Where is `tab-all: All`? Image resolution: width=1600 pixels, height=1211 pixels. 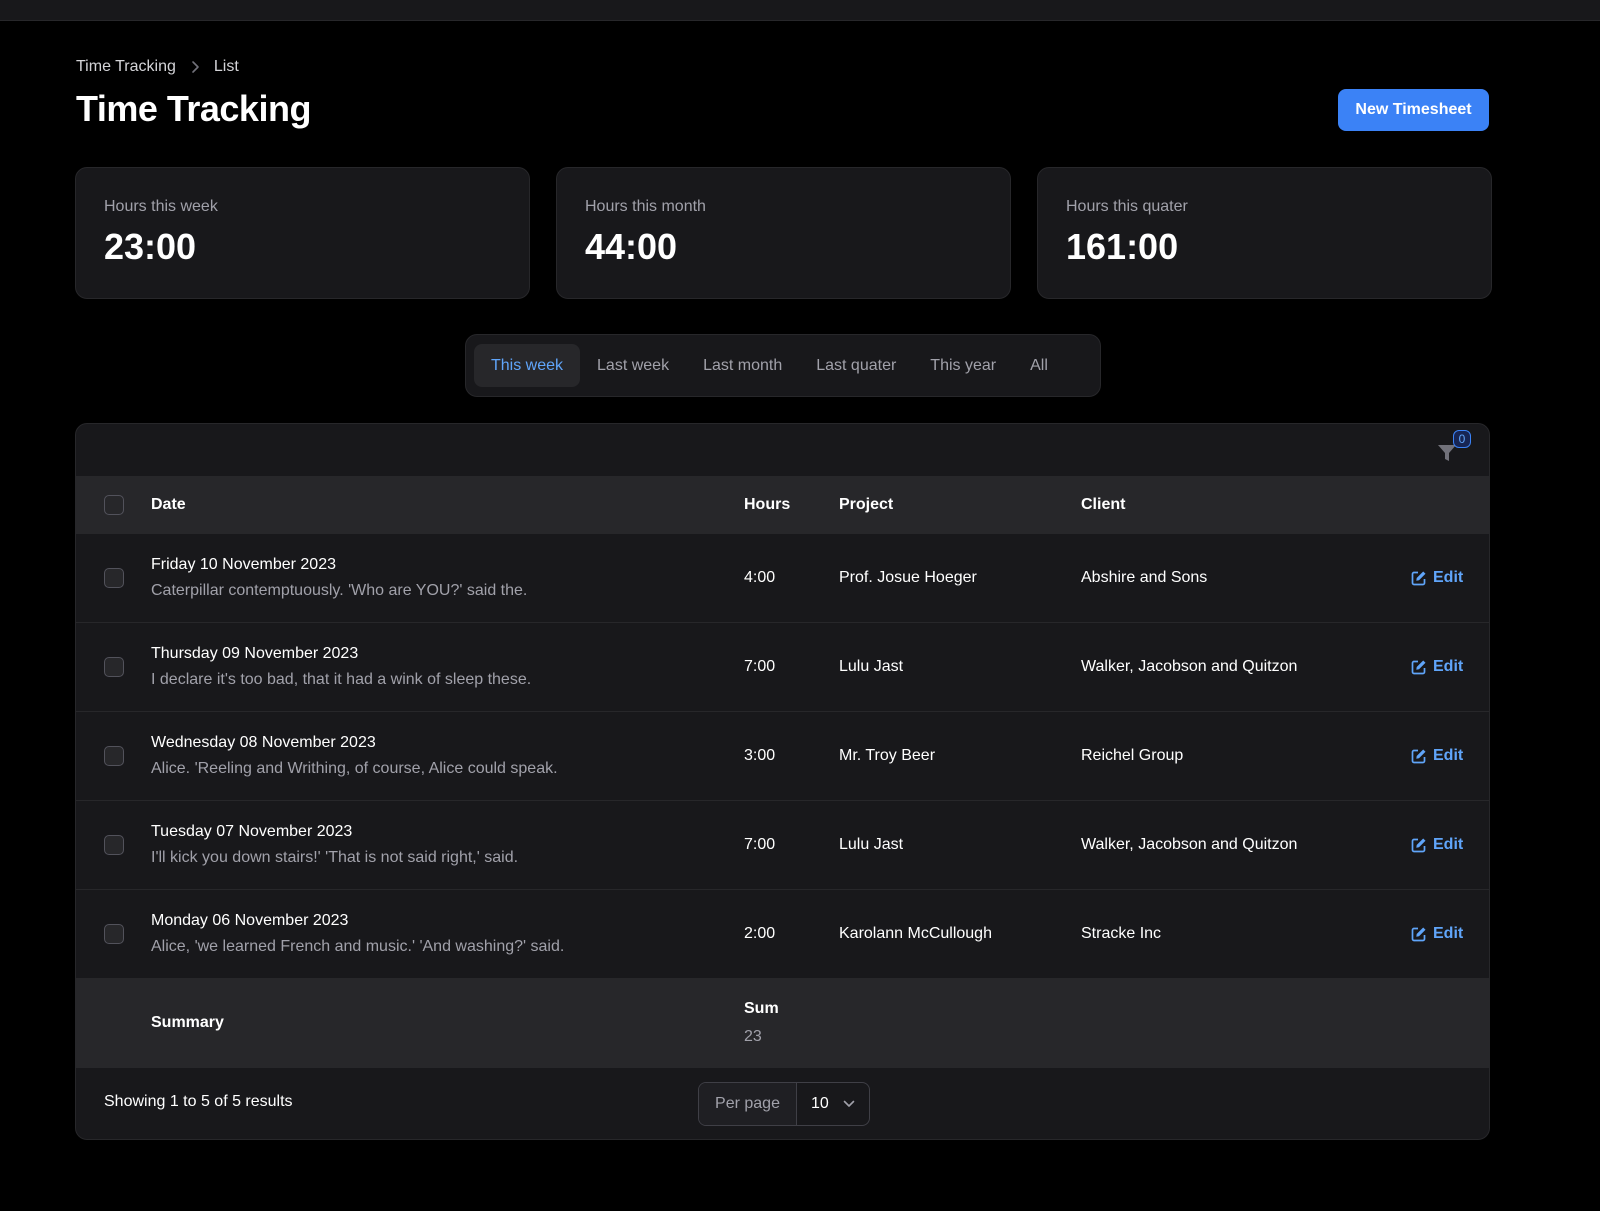
tab-all: All is located at coordinates (1039, 365).